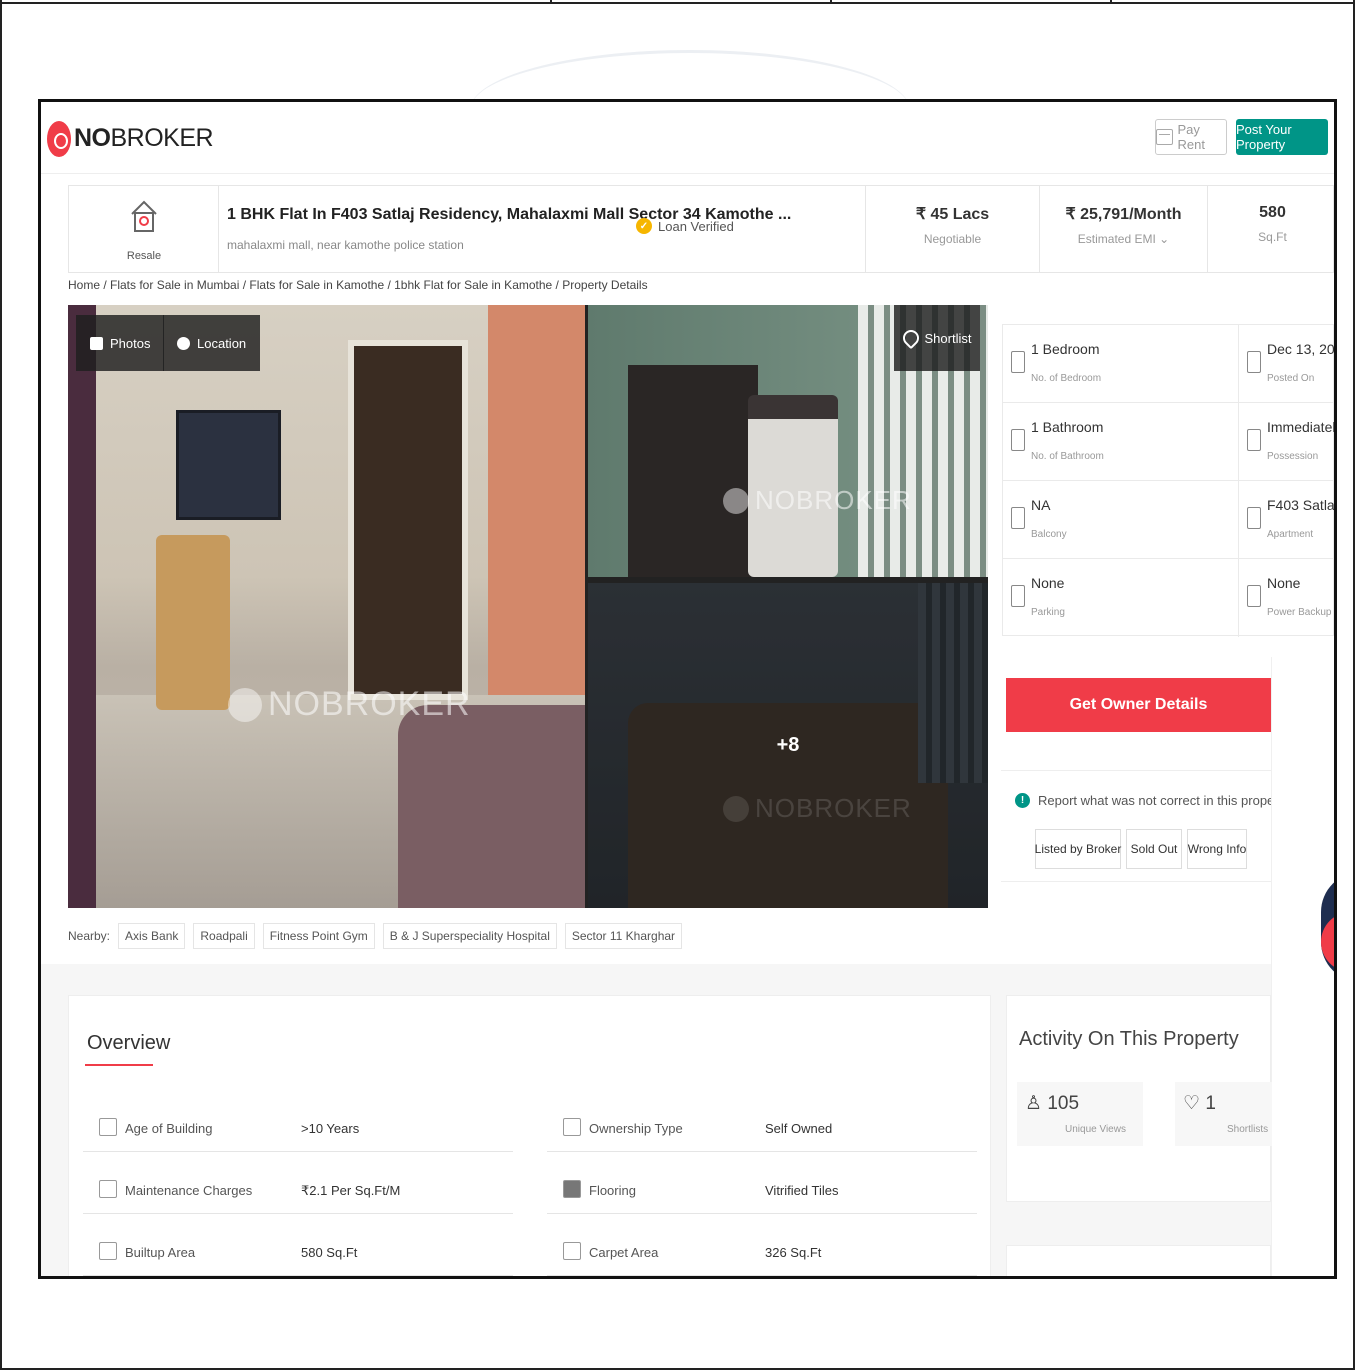 This screenshot has width=1355, height=1370. What do you see at coordinates (952, 229) in the screenshot?
I see `price-stat: ₹ 45 Lacs Negotiable` at bounding box center [952, 229].